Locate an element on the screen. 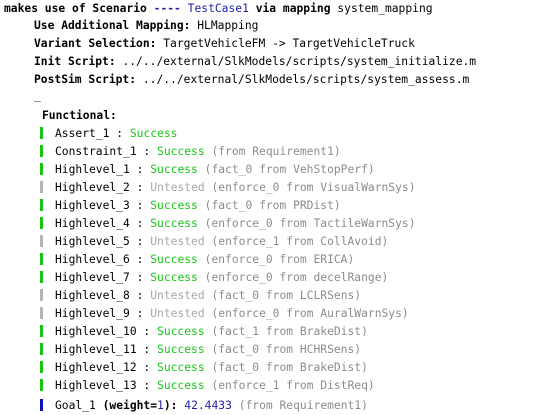 The height and width of the screenshot is (415, 557). result-source: (fact_0 from HCHRSens) is located at coordinates (286, 349).